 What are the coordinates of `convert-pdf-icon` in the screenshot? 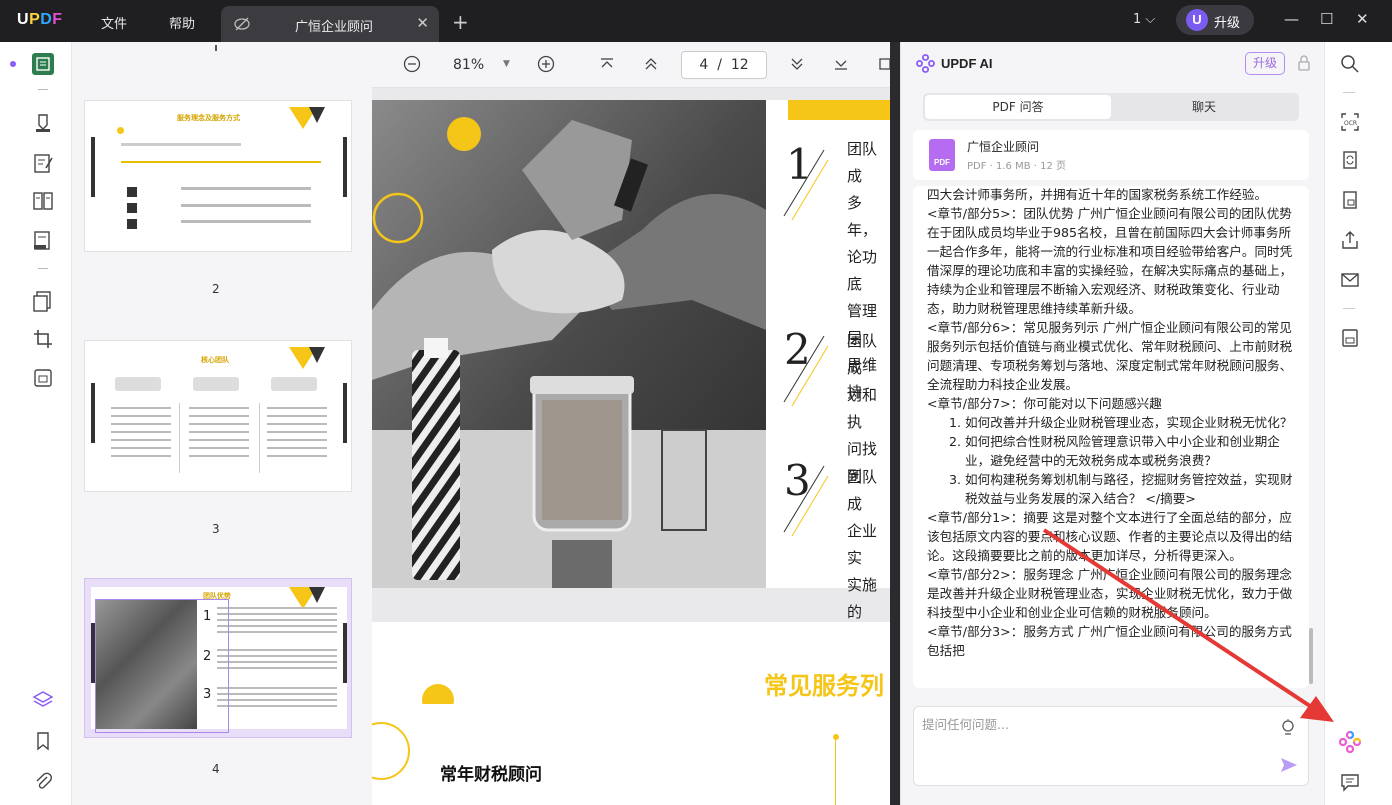 It's located at (1350, 160).